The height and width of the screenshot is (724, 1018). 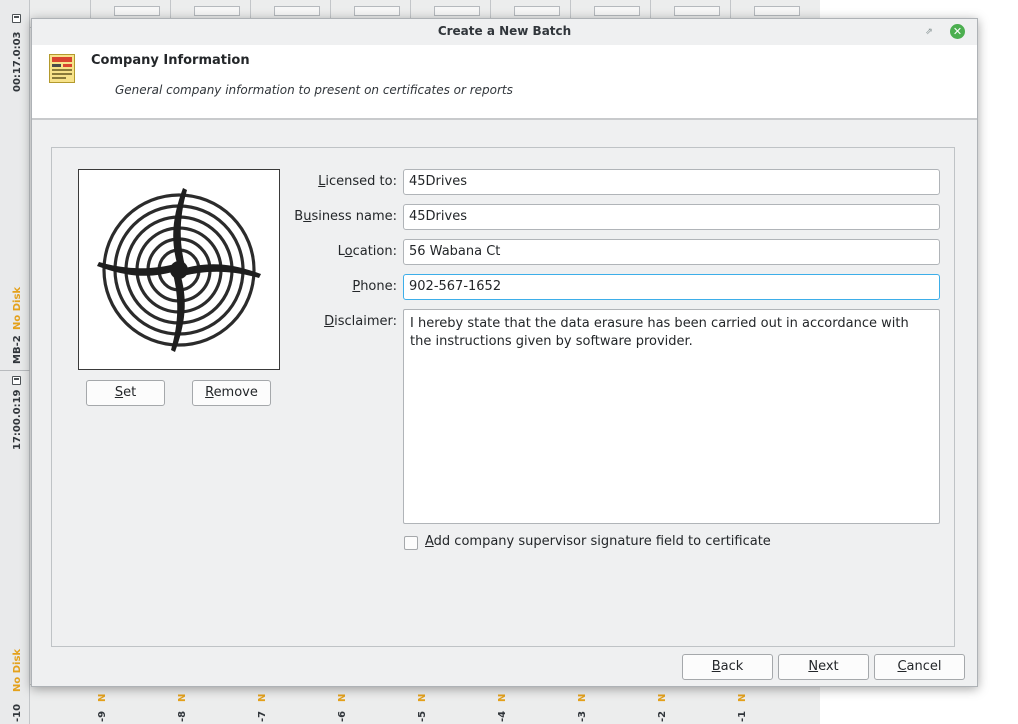 I want to click on slot-label: -9, so click(x=102, y=716).